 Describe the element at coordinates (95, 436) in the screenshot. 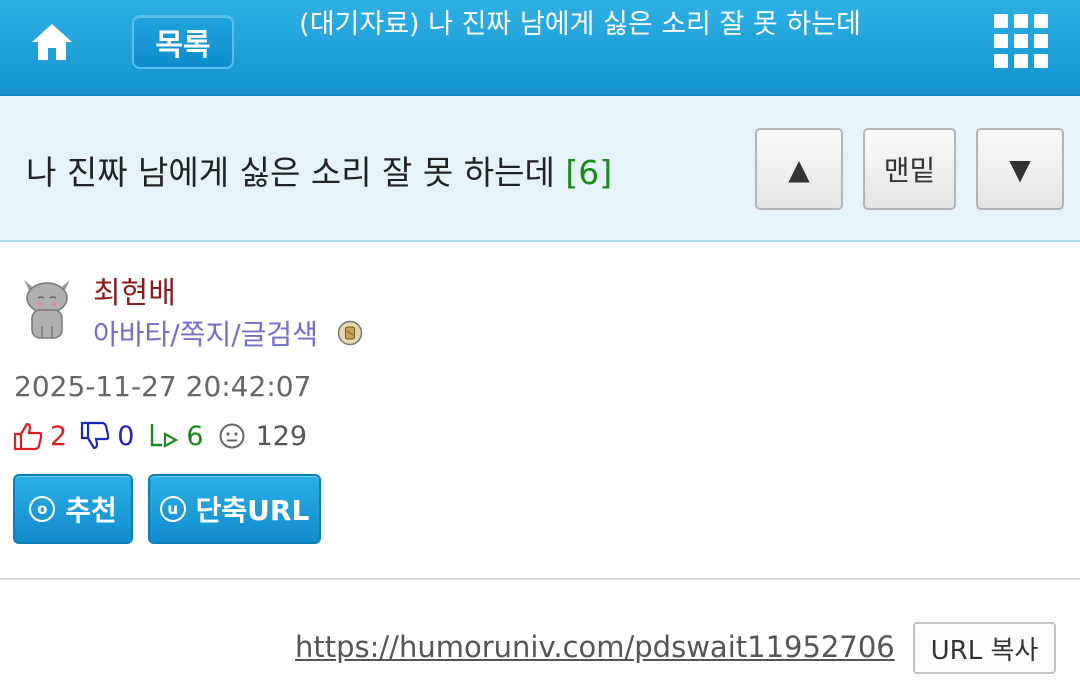

I see `thumbs-down-icon` at that location.